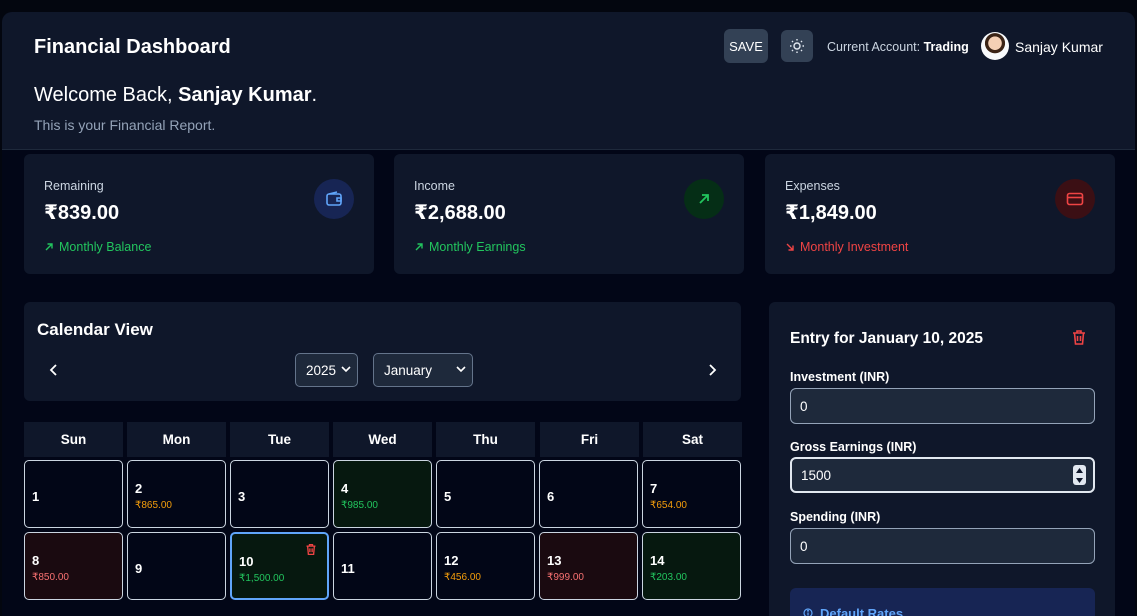 This screenshot has height=616, width=1137. I want to click on next-month-button, so click(712, 370).